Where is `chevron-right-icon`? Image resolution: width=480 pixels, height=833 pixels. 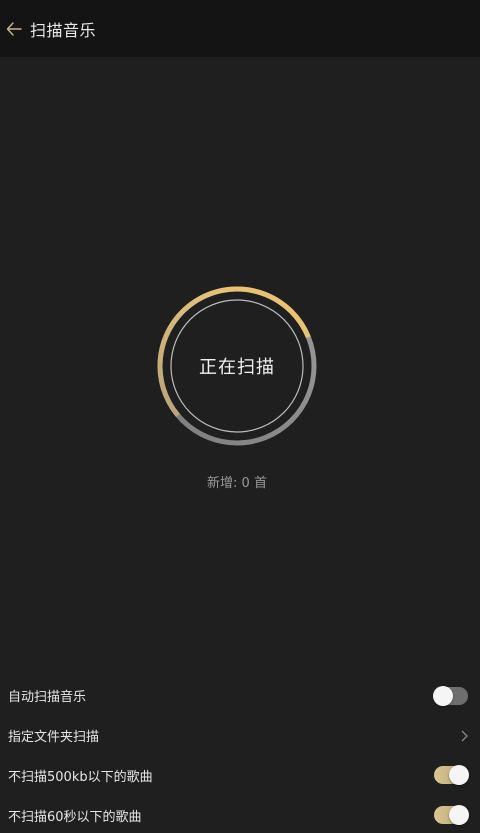
chevron-right-icon is located at coordinates (464, 736).